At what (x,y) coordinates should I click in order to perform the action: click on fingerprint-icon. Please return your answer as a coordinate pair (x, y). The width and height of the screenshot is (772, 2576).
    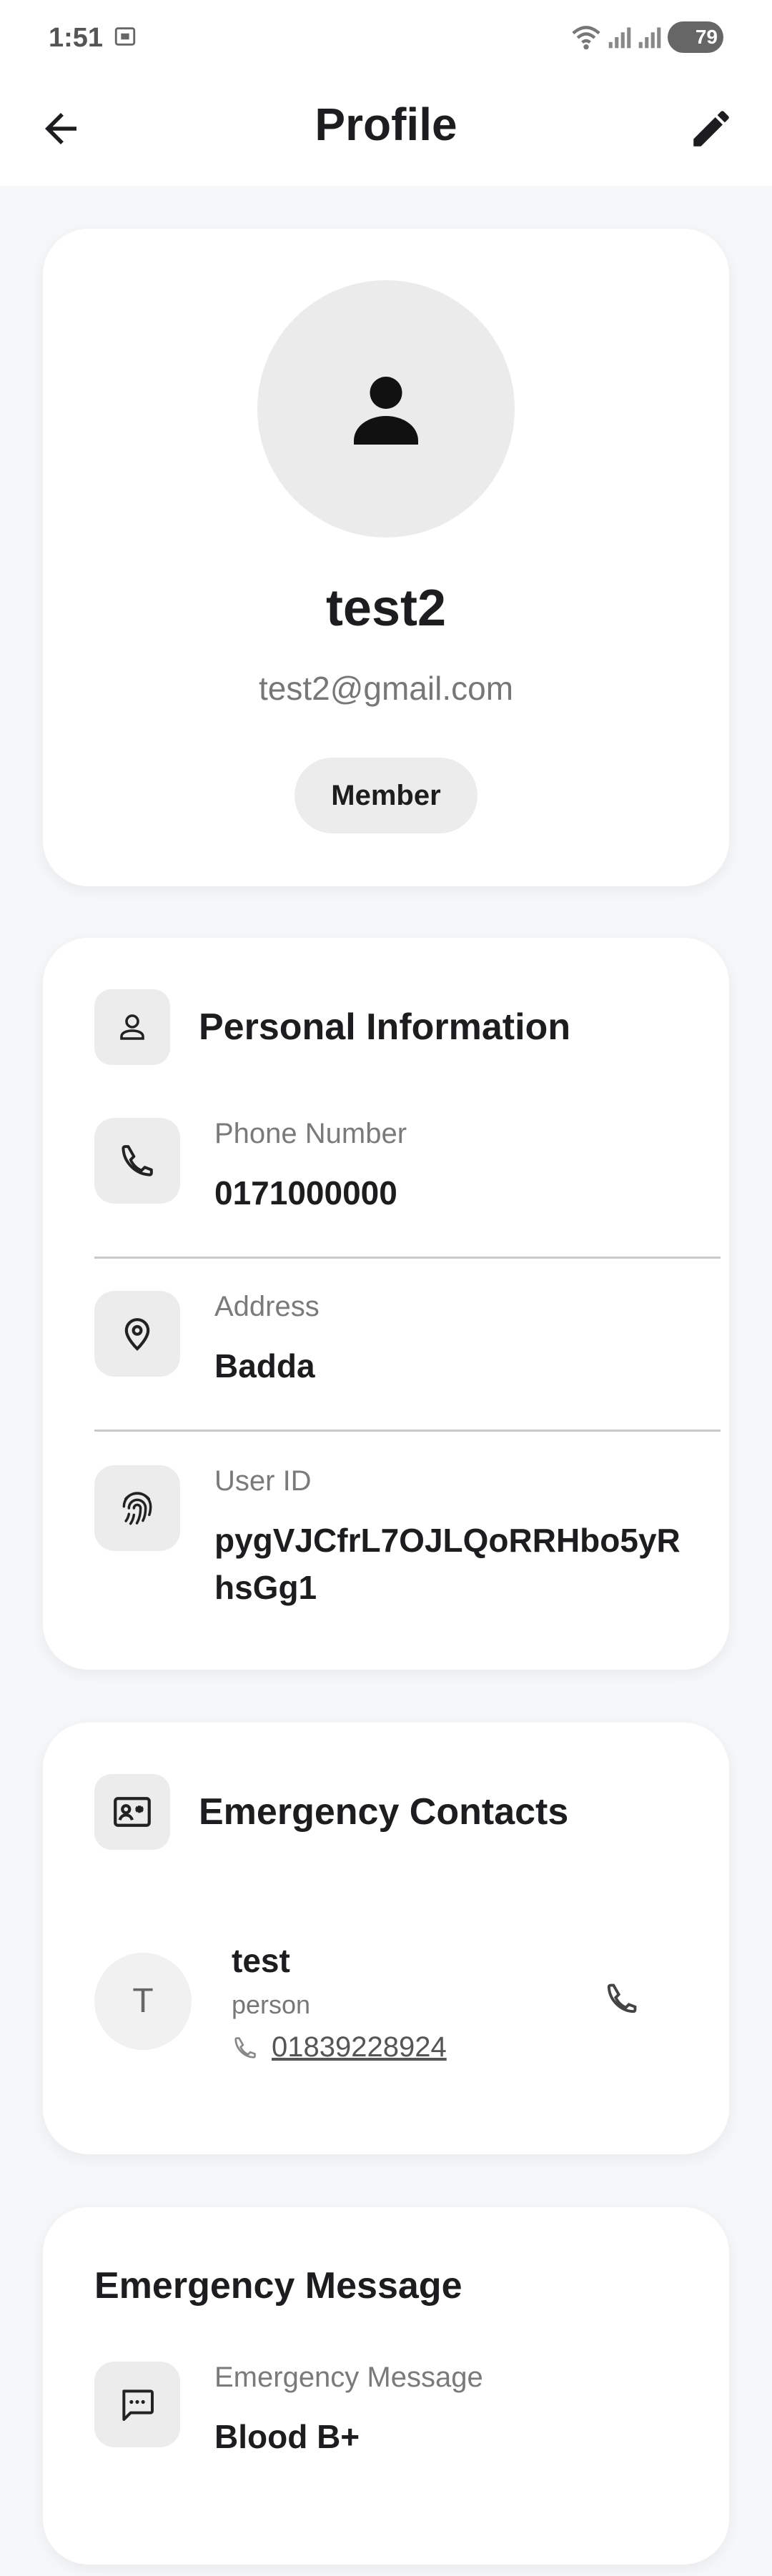
    Looking at the image, I should click on (137, 1508).